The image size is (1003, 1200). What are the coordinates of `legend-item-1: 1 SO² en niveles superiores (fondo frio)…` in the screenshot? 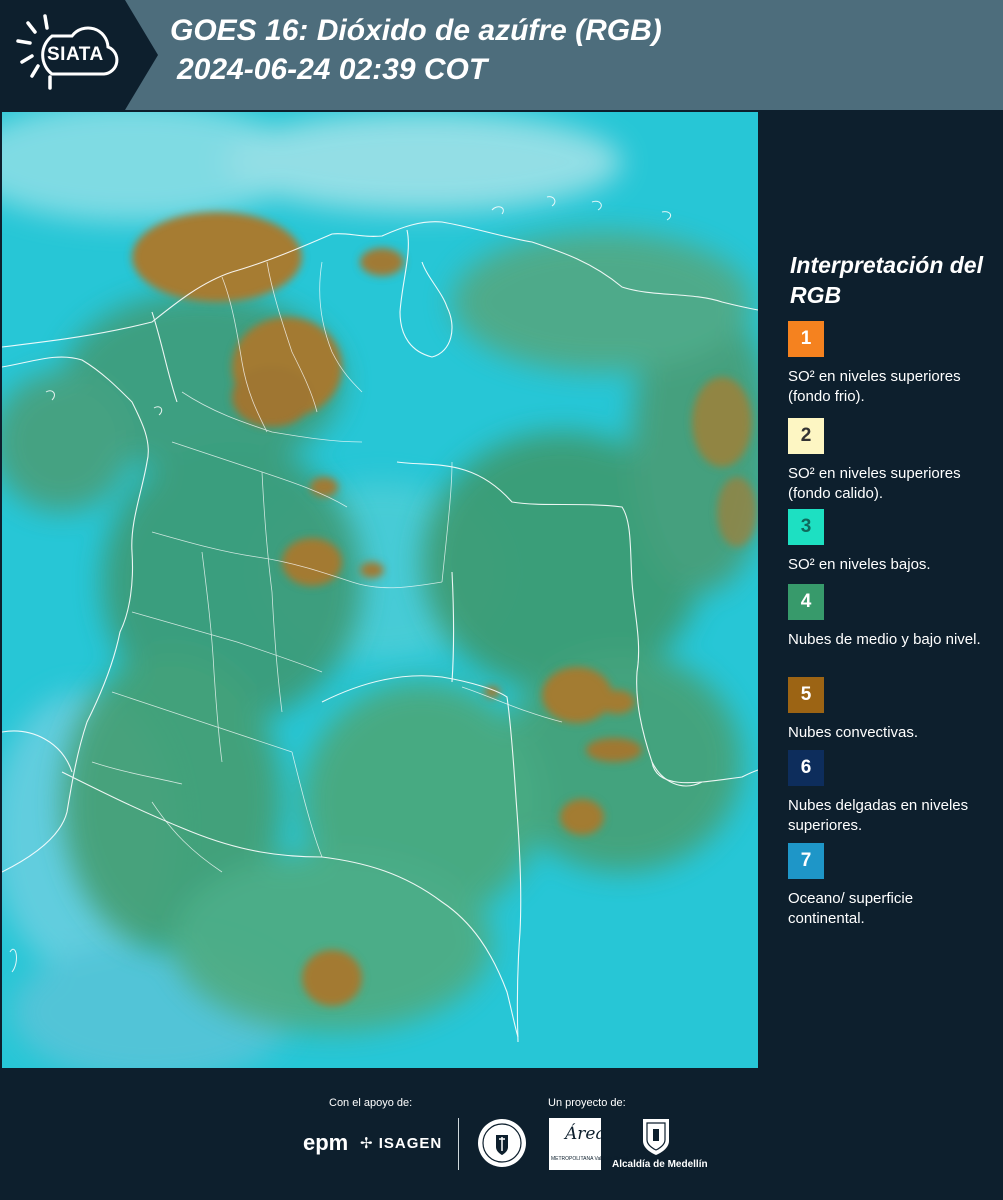 It's located at (890, 364).